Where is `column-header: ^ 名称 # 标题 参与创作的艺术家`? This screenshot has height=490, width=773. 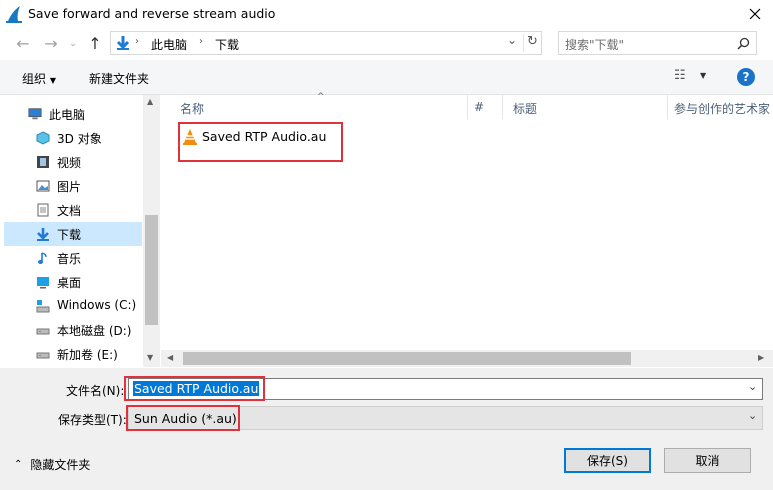 column-header: ^ 名称 # 标题 参与创作的艺术家 is located at coordinates (467, 105).